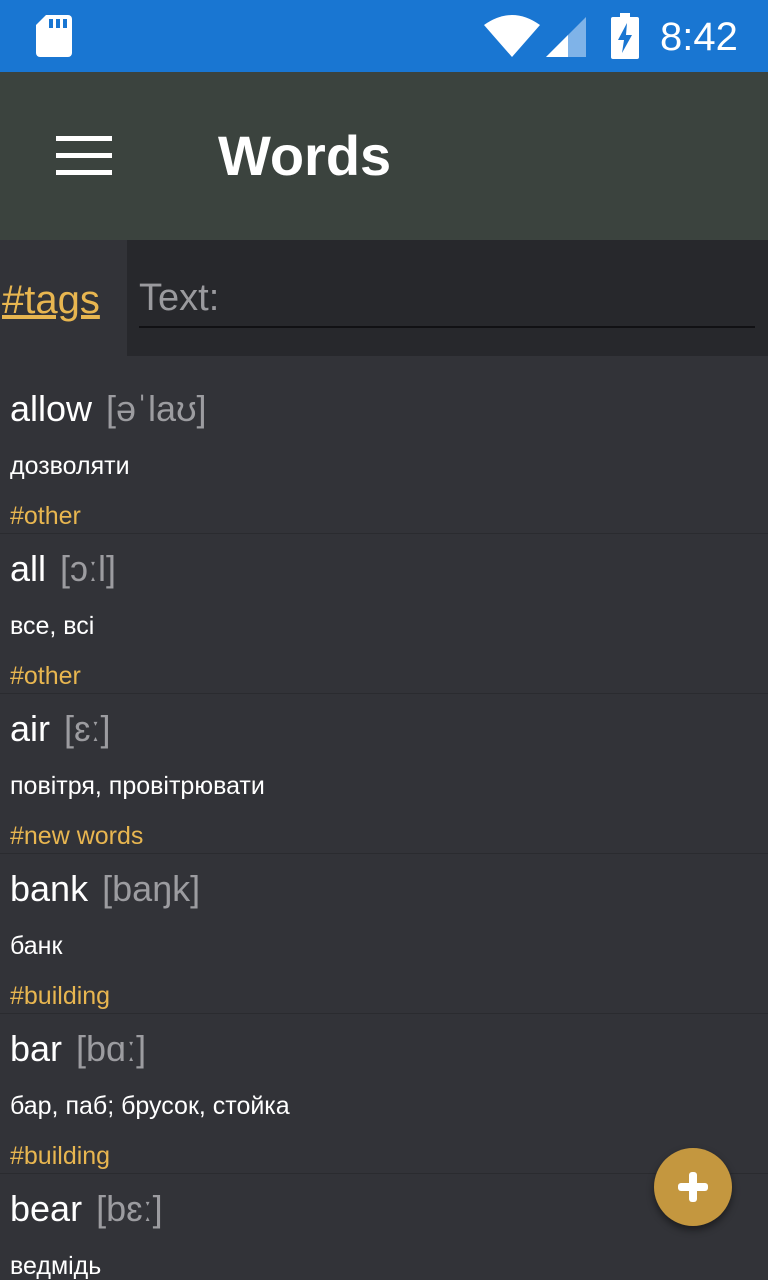 The height and width of the screenshot is (1280, 768). I want to click on word-heading: air [ɛː], so click(60, 729).